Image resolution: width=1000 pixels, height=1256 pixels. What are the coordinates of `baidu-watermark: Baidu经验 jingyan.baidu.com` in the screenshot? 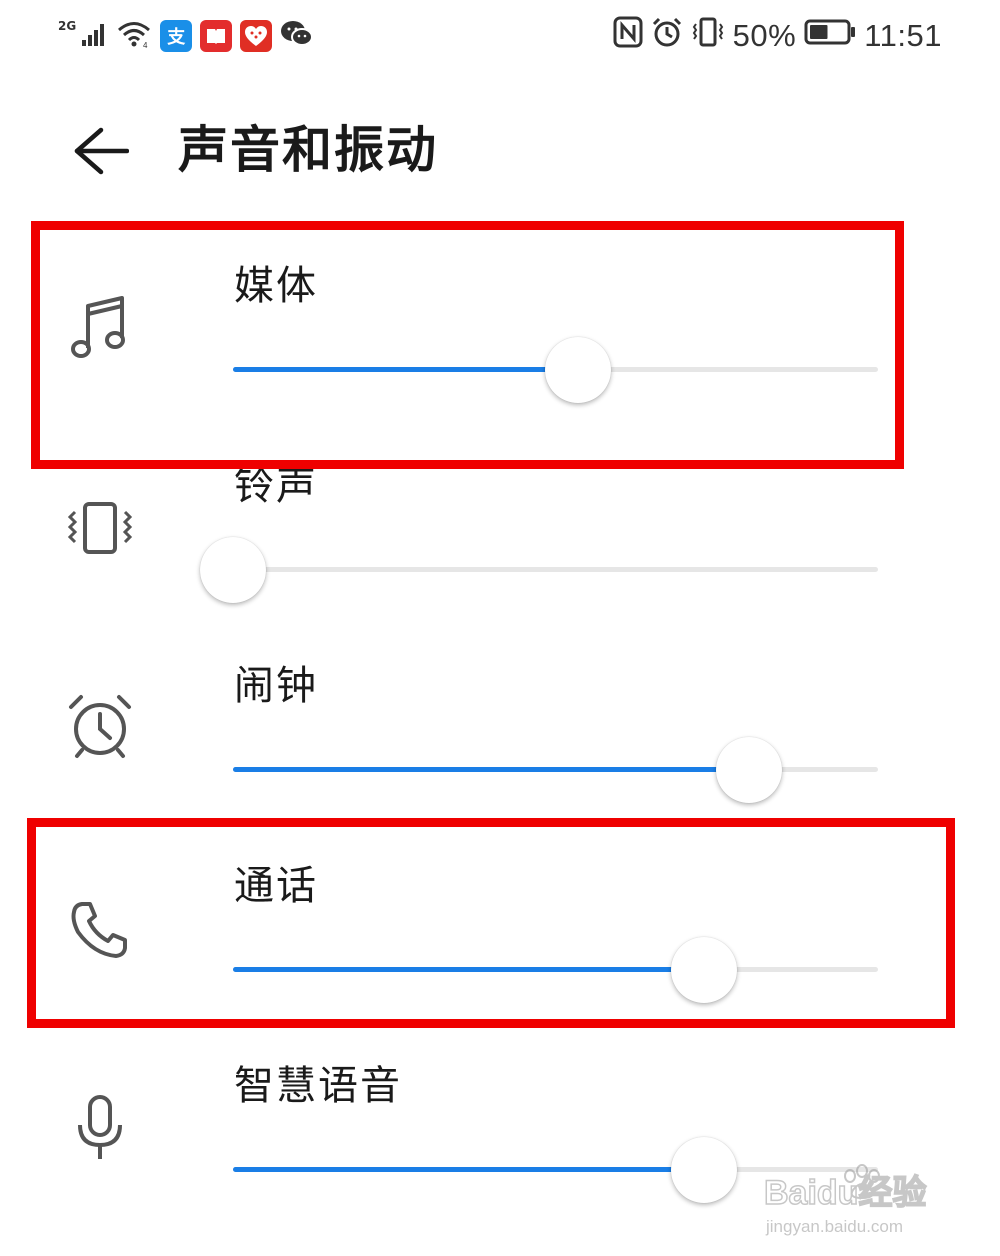 It's located at (858, 1198).